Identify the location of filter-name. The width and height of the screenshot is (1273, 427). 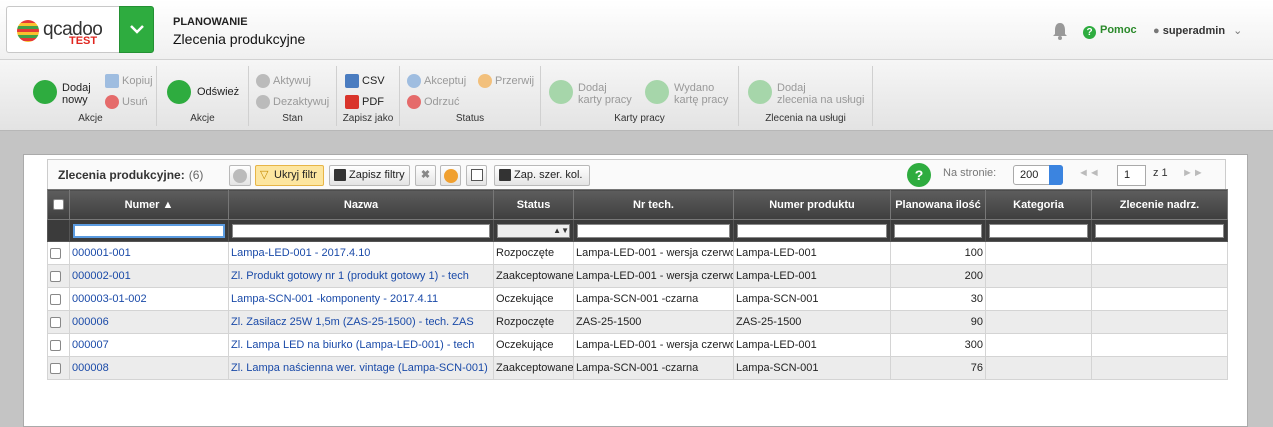
(361, 230).